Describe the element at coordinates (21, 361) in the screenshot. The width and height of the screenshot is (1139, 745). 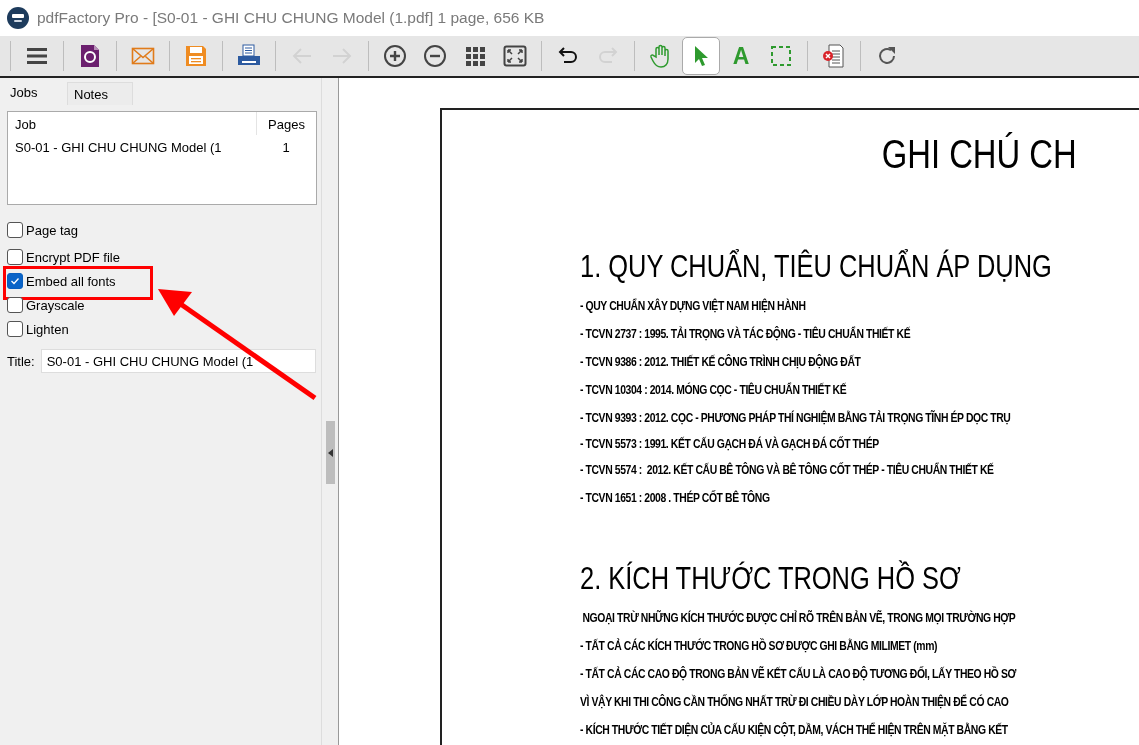
I see `title-label: Title:` at that location.